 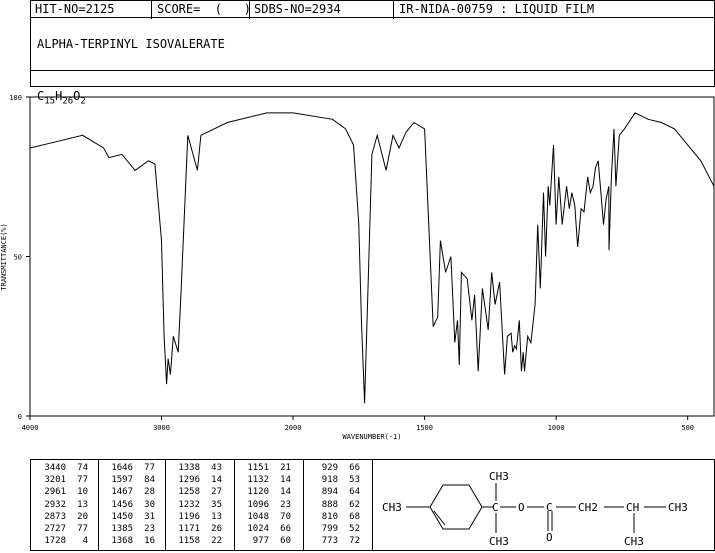 I want to click on ch3-branch-label: CH3, so click(x=634, y=541).